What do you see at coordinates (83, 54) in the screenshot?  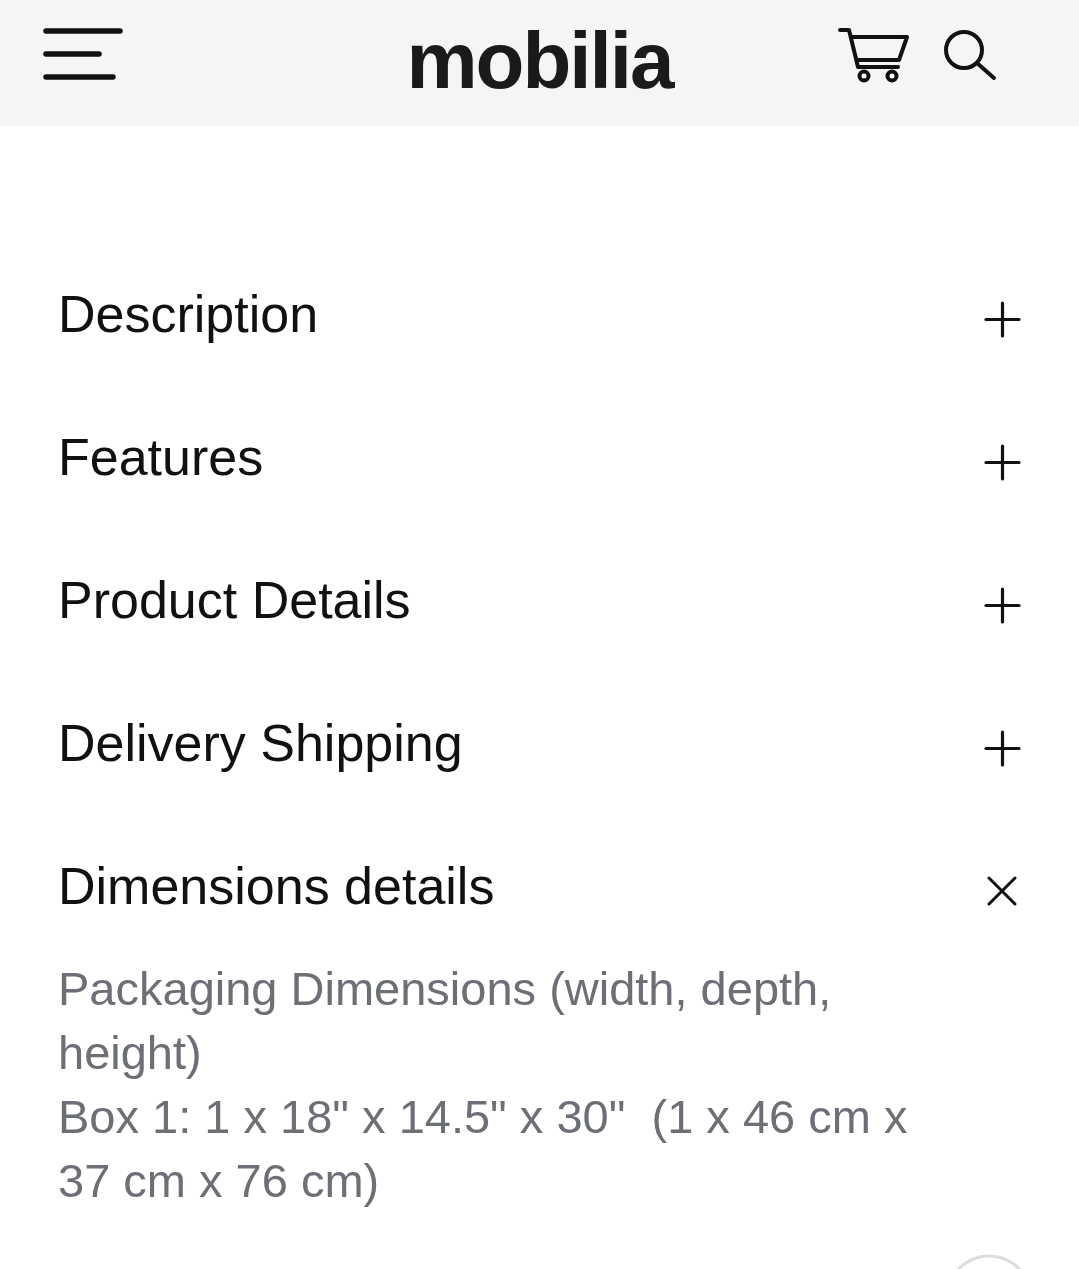 I see `menu-icon` at bounding box center [83, 54].